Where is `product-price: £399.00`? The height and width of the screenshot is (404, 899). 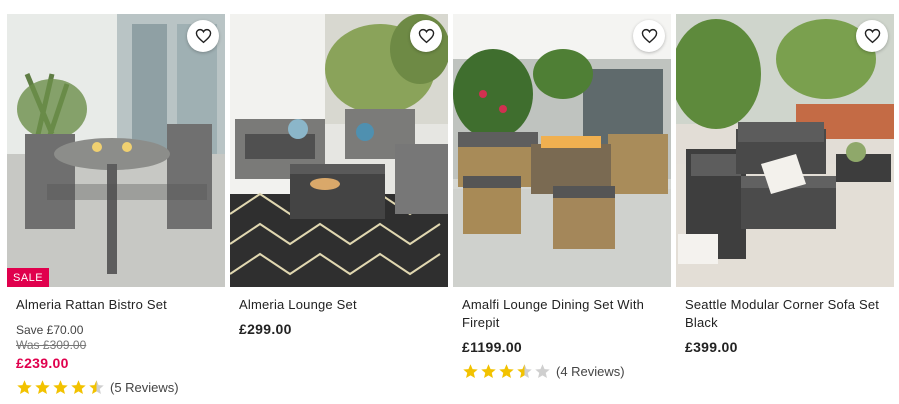 product-price: £399.00 is located at coordinates (711, 347).